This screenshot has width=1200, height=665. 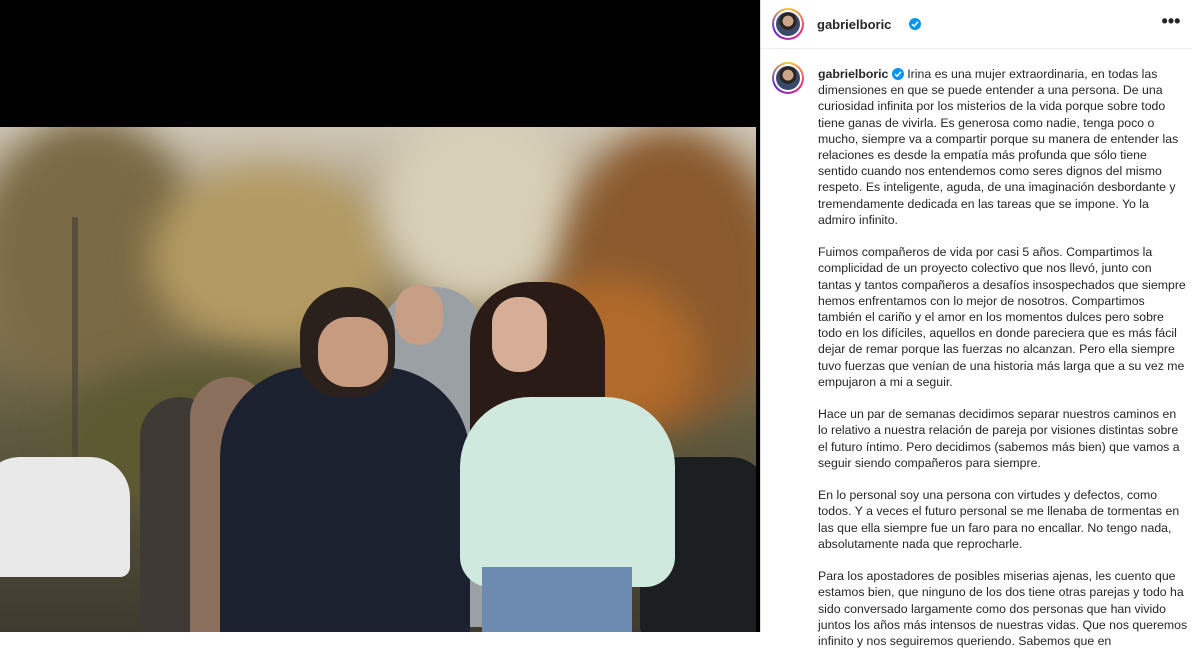 I want to click on woman-face, so click(x=519, y=334).